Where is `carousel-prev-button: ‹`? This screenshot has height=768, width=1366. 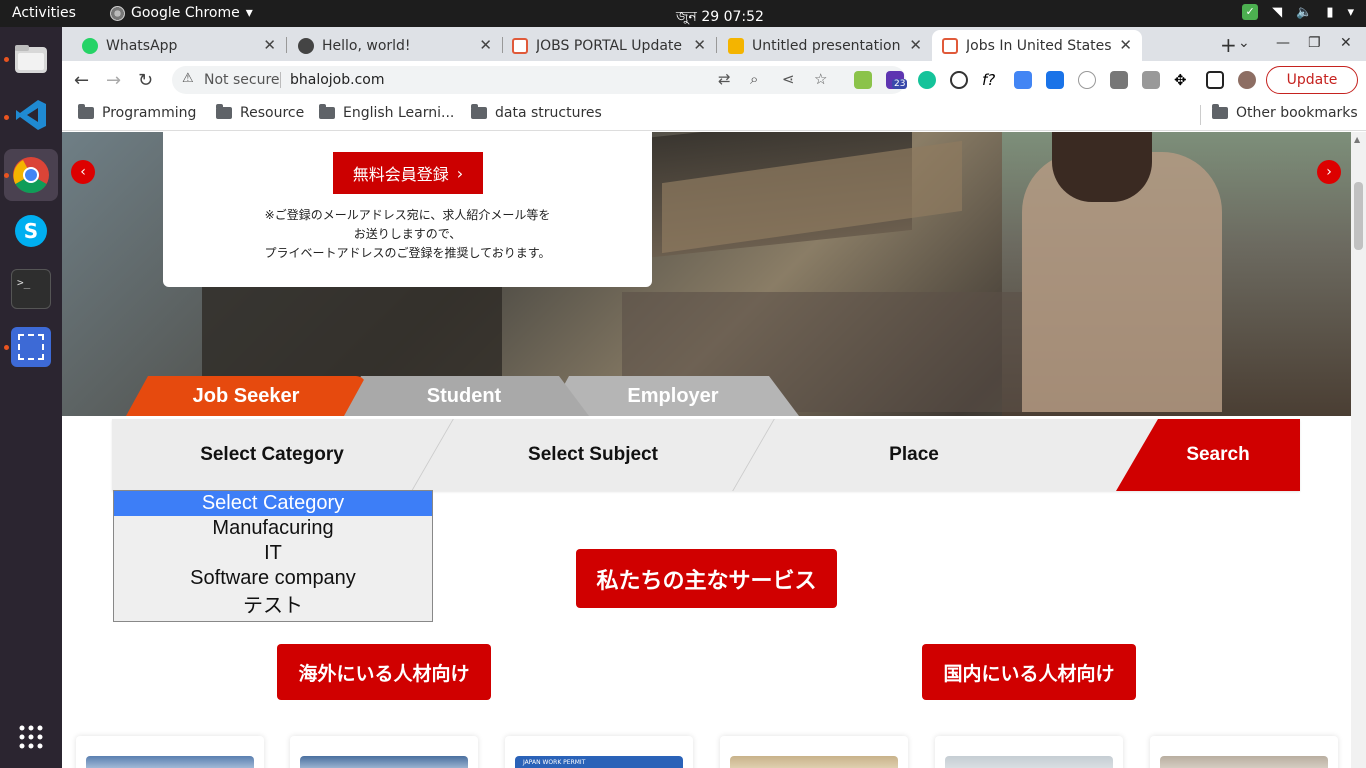
carousel-prev-button: ‹ is located at coordinates (83, 172).